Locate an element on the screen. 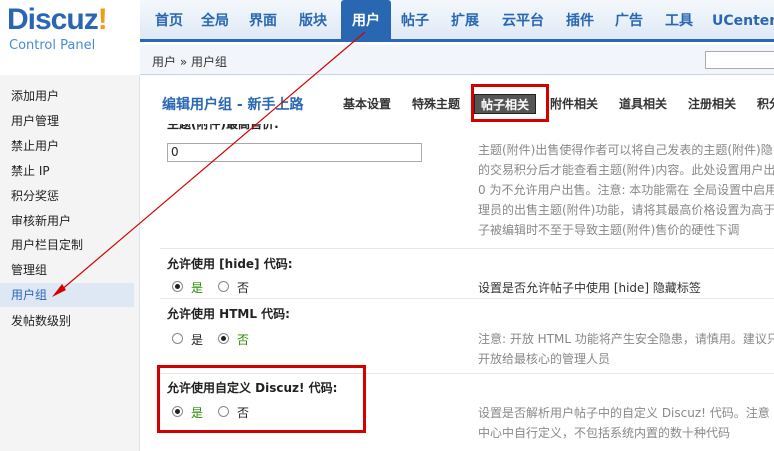 Image resolution: width=774 pixels, height=451 pixels. highlight-posts-tab is located at coordinates (510, 103).